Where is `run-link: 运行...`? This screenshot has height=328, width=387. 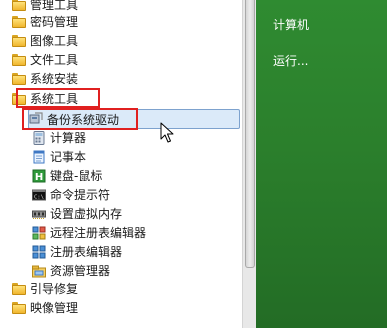
run-link: 运行... is located at coordinates (290, 60).